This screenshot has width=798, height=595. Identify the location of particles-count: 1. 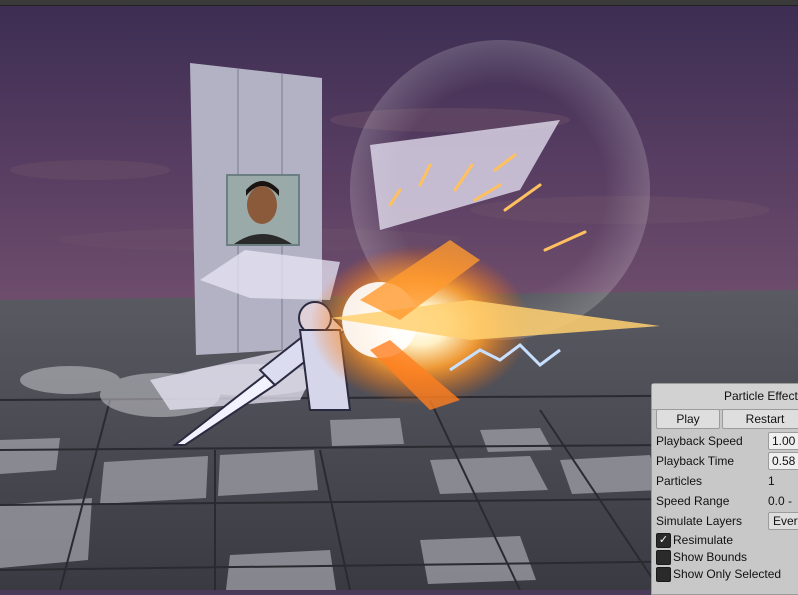
(771, 481).